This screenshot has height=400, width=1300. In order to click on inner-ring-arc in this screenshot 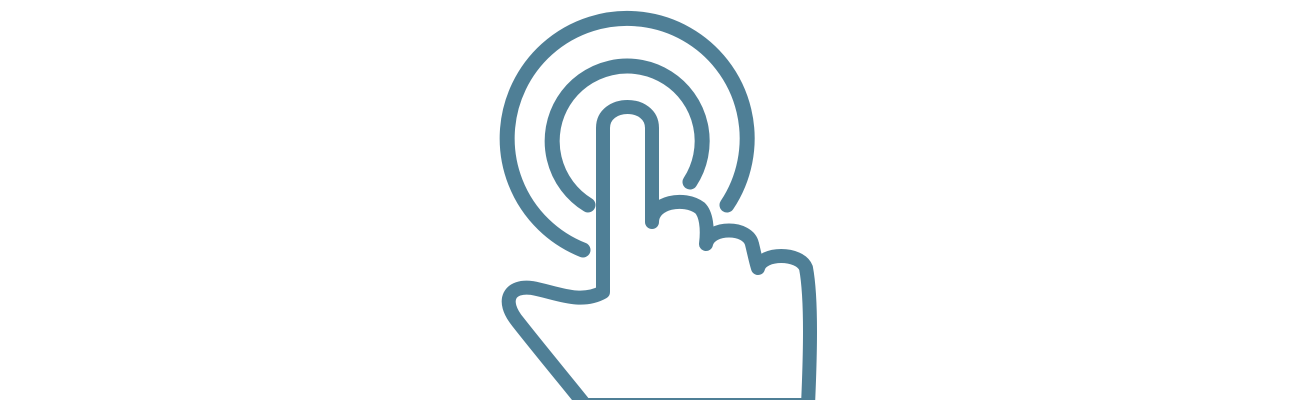, I will do `click(627, 135)`.